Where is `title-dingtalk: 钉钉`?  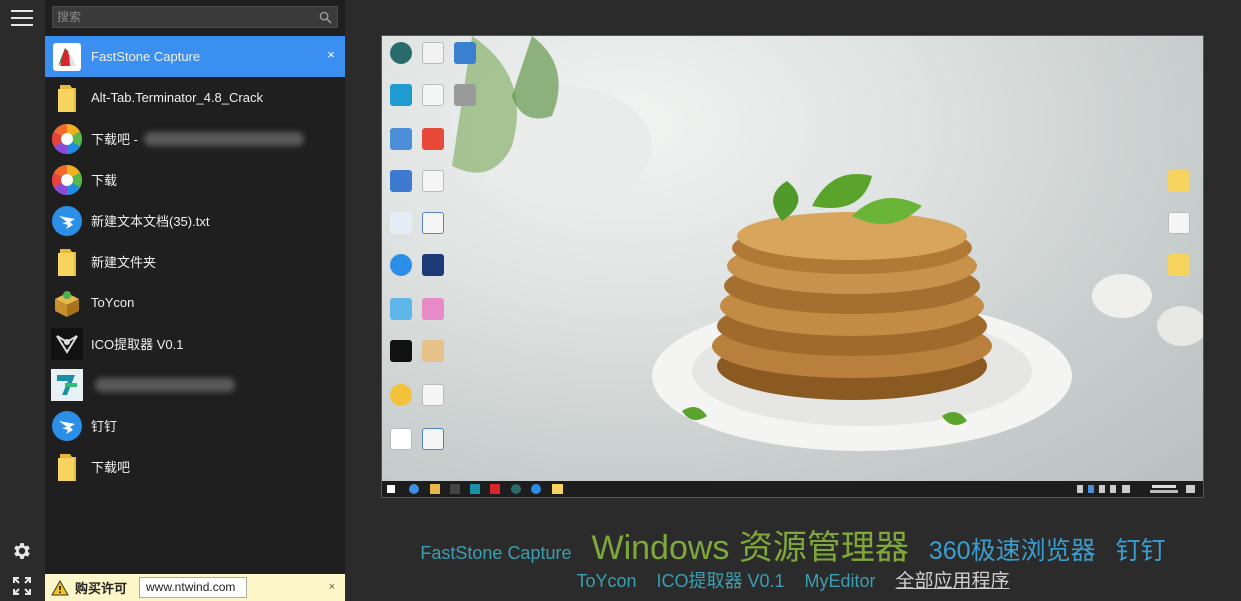 title-dingtalk: 钉钉 is located at coordinates (1141, 549).